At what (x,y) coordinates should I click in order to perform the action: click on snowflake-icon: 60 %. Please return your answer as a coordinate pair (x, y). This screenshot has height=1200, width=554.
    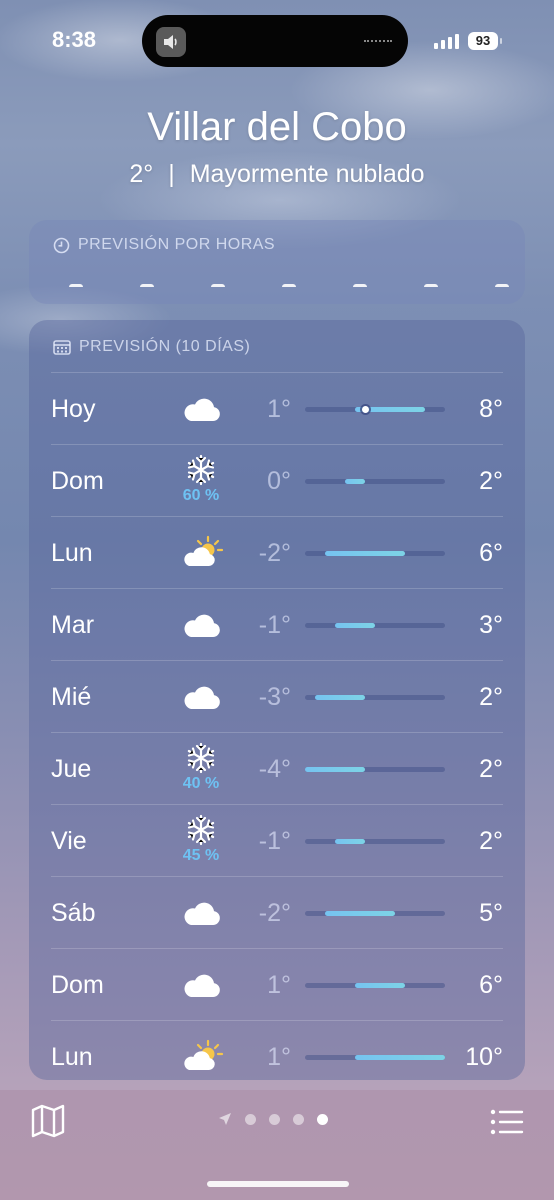
    Looking at the image, I should click on (201, 480).